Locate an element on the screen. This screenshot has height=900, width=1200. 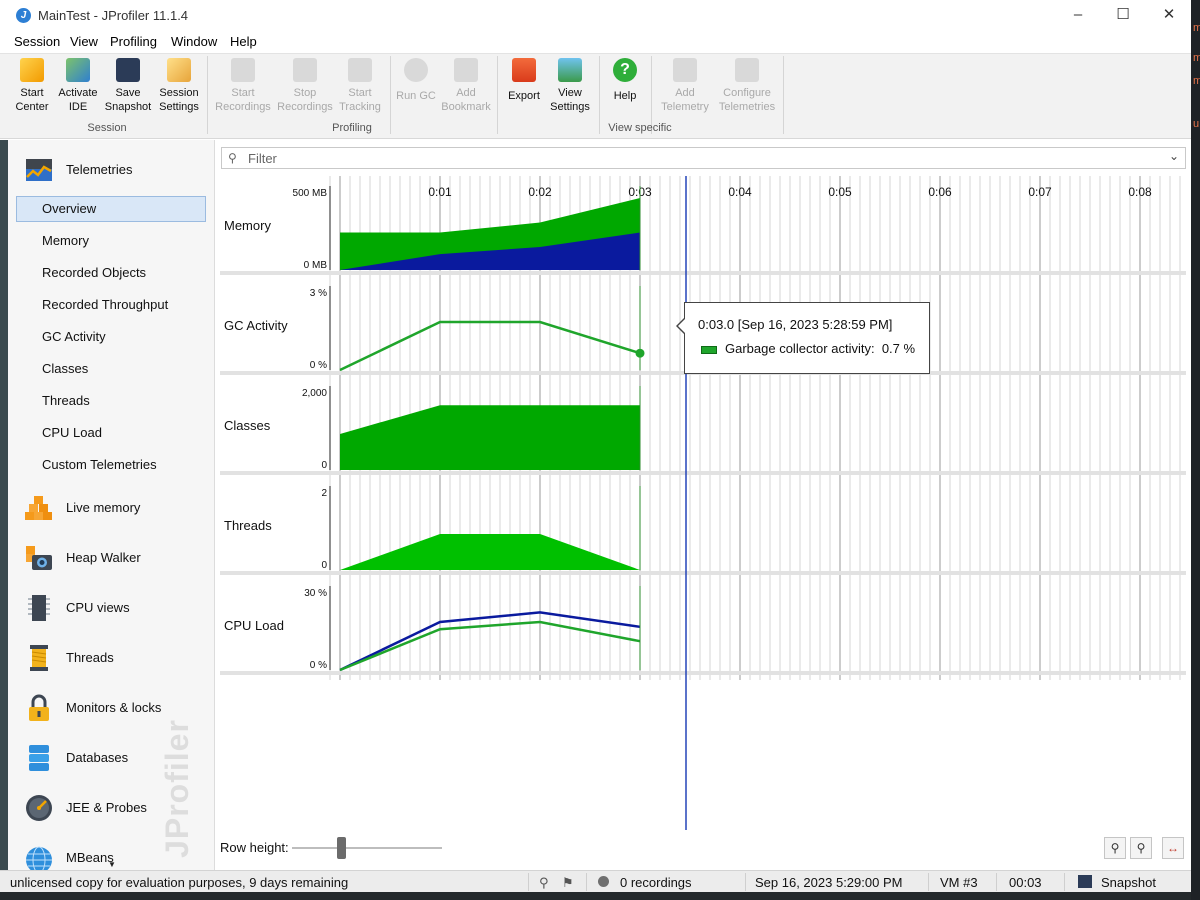
menu-bar: Session View Profiling Window Help is located at coordinates (595, 42).